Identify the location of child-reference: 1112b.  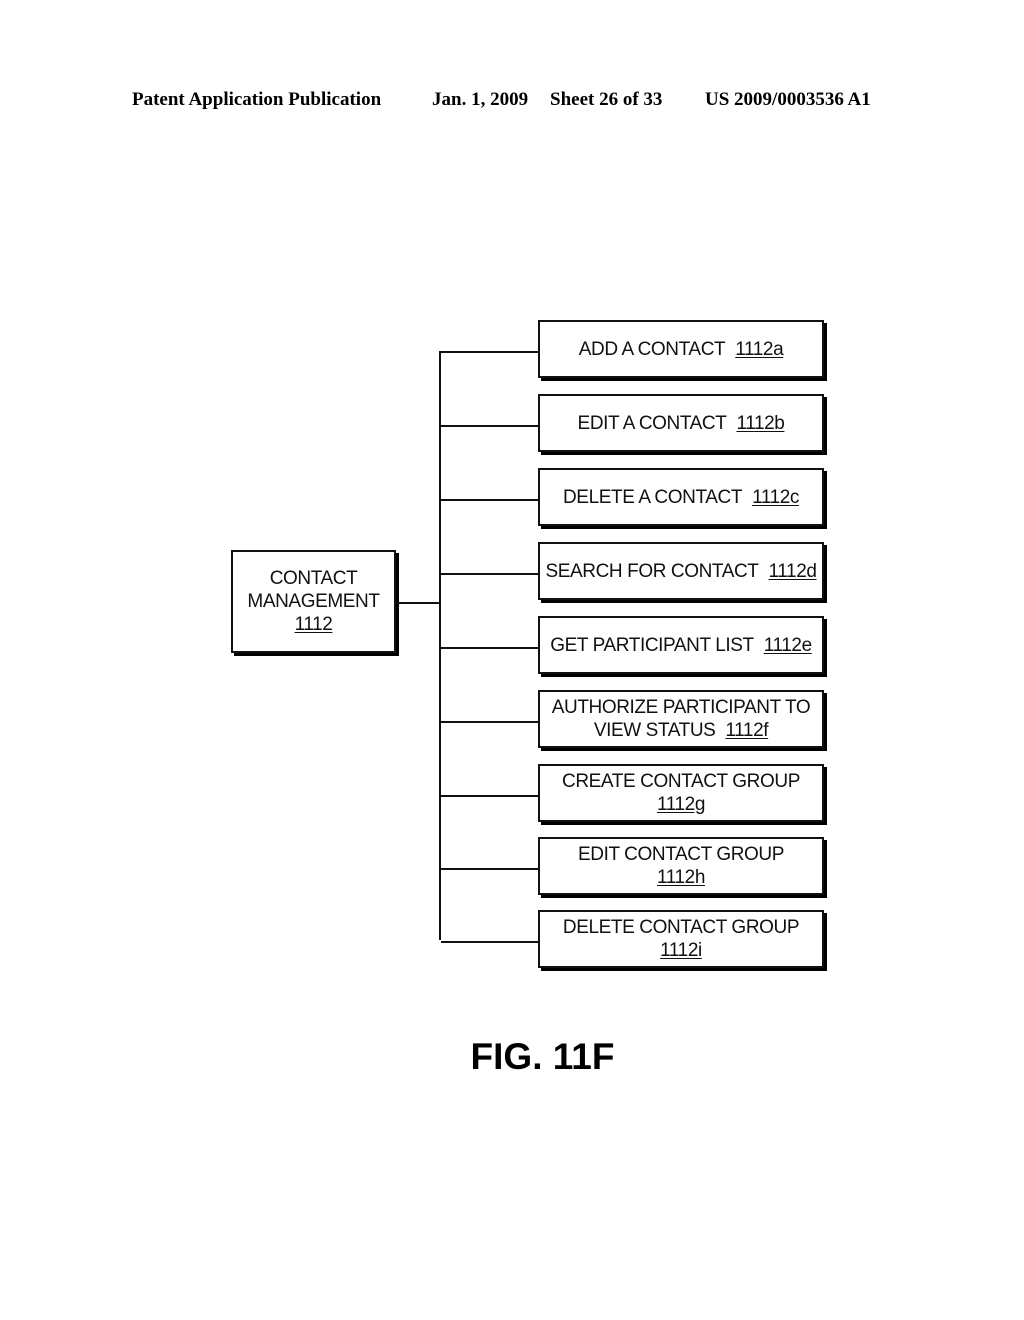
(760, 423).